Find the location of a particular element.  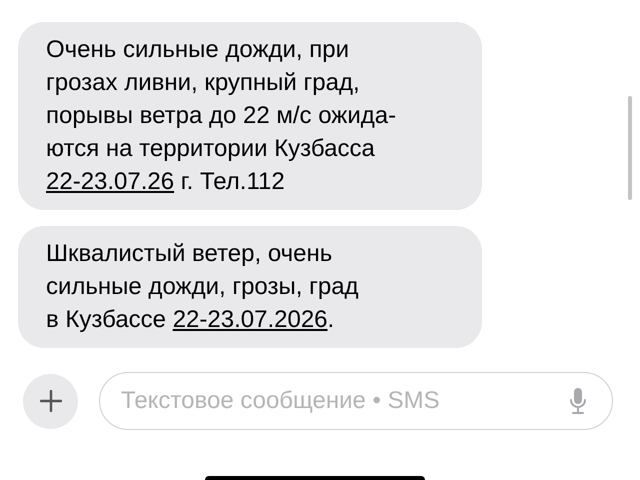

message-text: Шквалистый ветер, очень сильные дожди, грозы, град в Кузбассе 22-23.07.2026. is located at coordinates (203, 287).